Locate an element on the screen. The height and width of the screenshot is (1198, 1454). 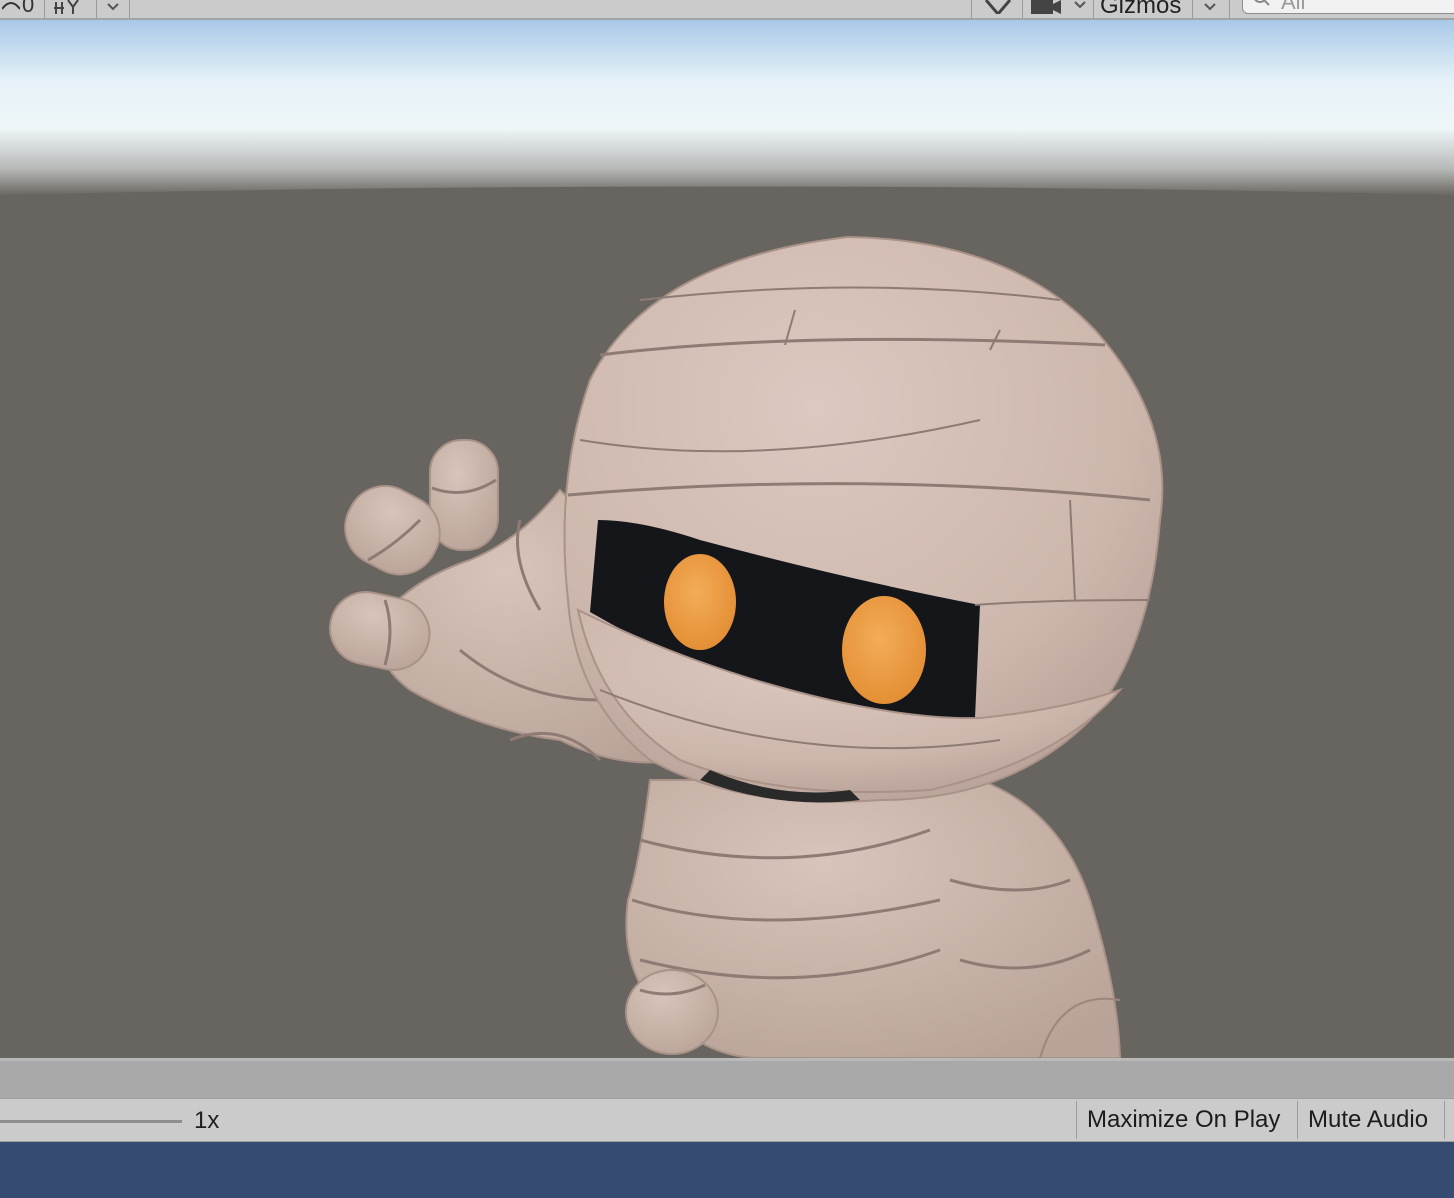
stats-toggle-button is located at coordinates (70, 9).